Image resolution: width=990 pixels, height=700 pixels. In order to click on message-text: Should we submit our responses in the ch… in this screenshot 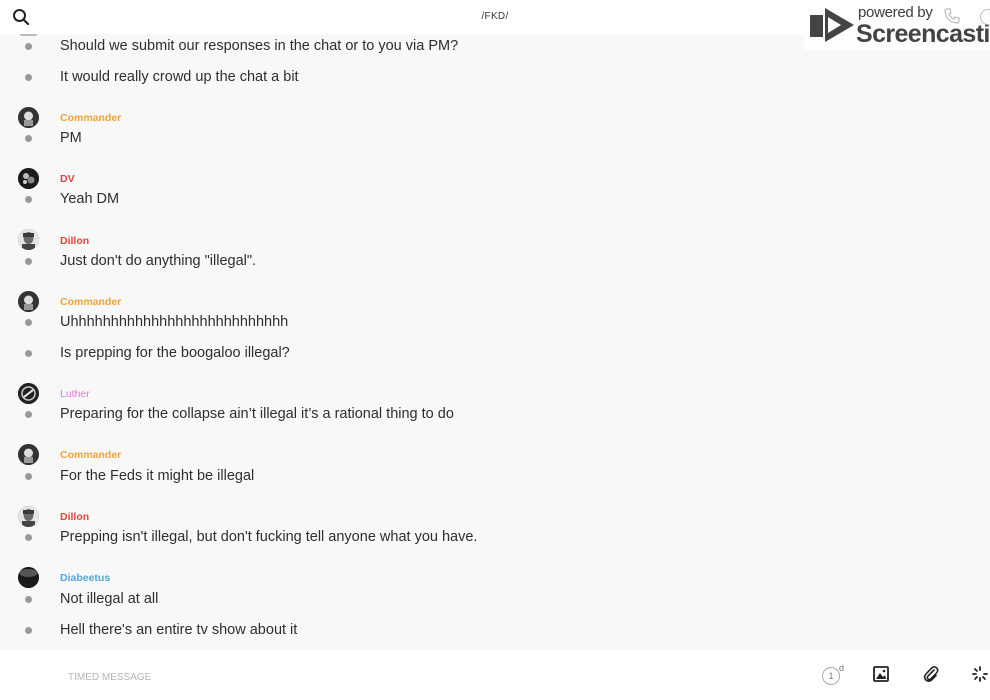, I will do `click(259, 46)`.